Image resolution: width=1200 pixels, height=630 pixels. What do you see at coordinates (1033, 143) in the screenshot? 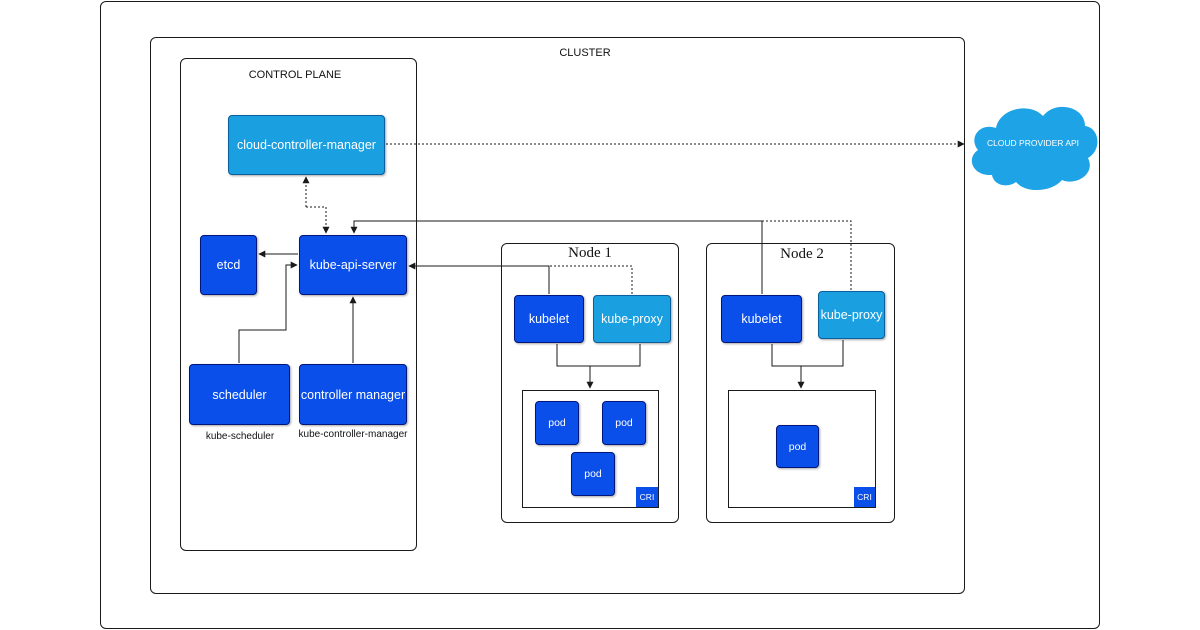
I see `cloud-provider-api-label: CLOUD PROVIDER API` at bounding box center [1033, 143].